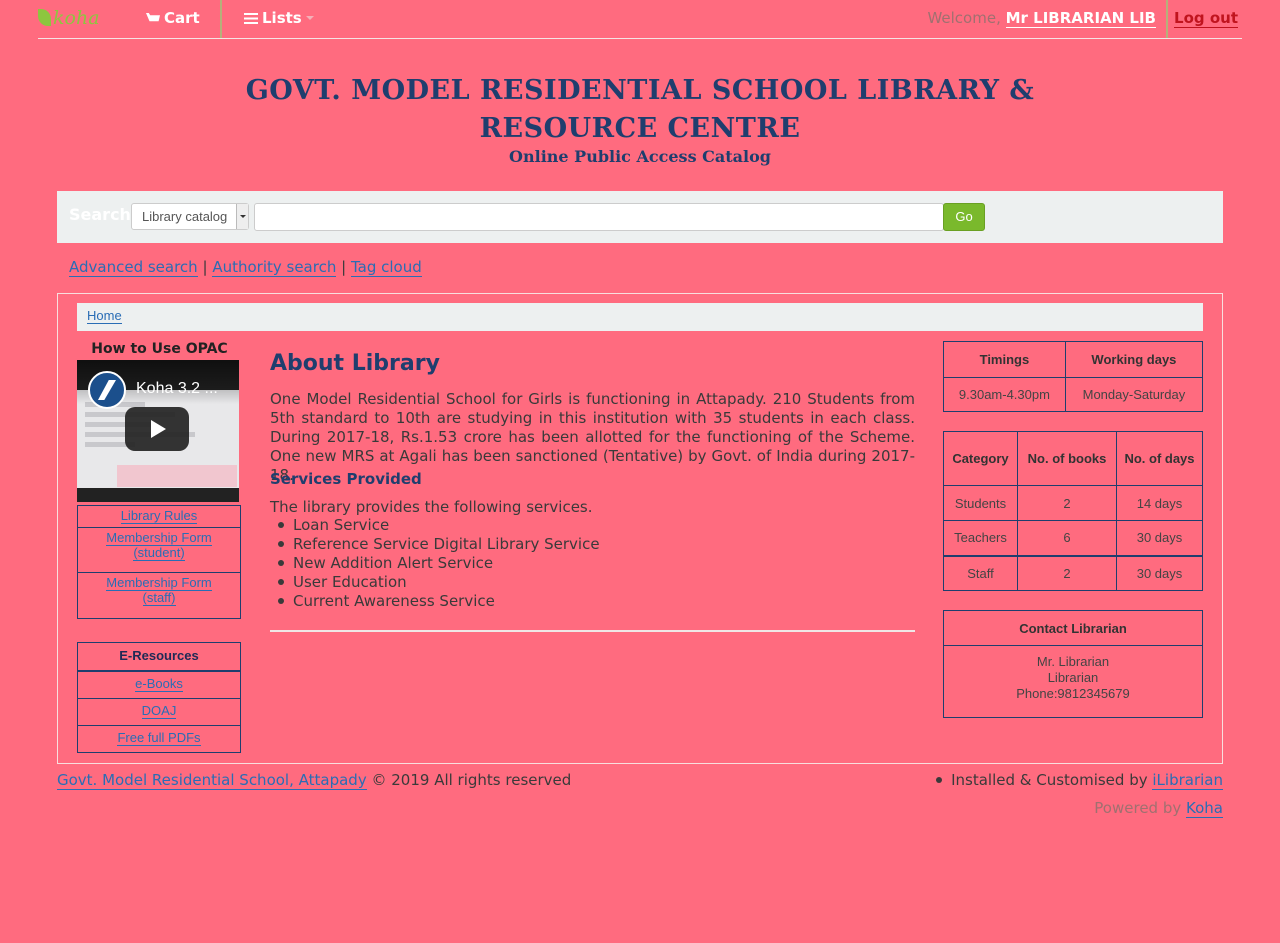  What do you see at coordinates (274, 267) in the screenshot?
I see `authority-search-link: Authority search` at bounding box center [274, 267].